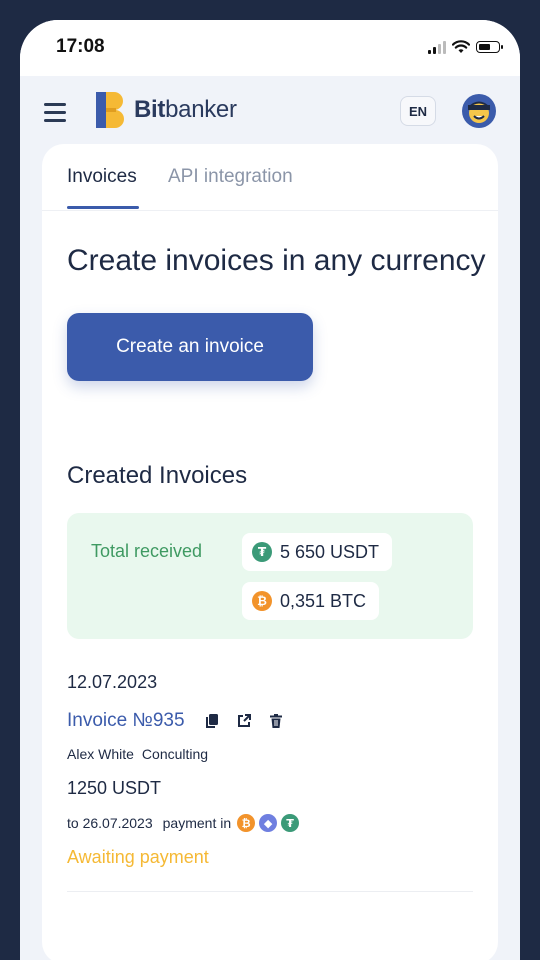 The height and width of the screenshot is (960, 540). I want to click on wifi-icon, so click(461, 46).